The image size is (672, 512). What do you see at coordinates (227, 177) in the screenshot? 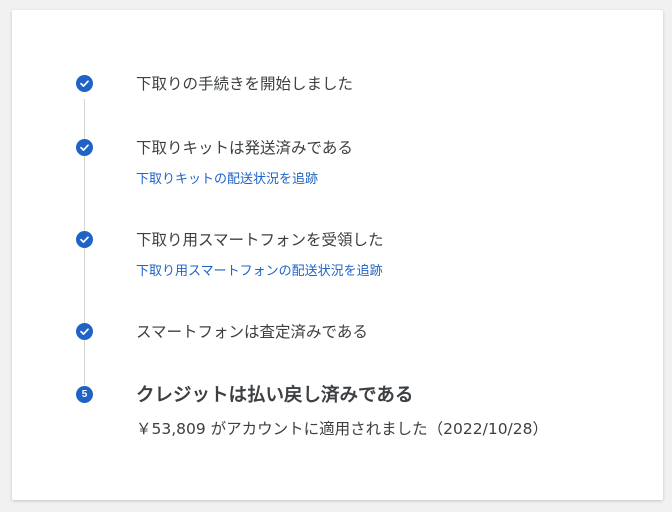
I see `track-kit-link: 下取りキットの配送状況を追跡` at bounding box center [227, 177].